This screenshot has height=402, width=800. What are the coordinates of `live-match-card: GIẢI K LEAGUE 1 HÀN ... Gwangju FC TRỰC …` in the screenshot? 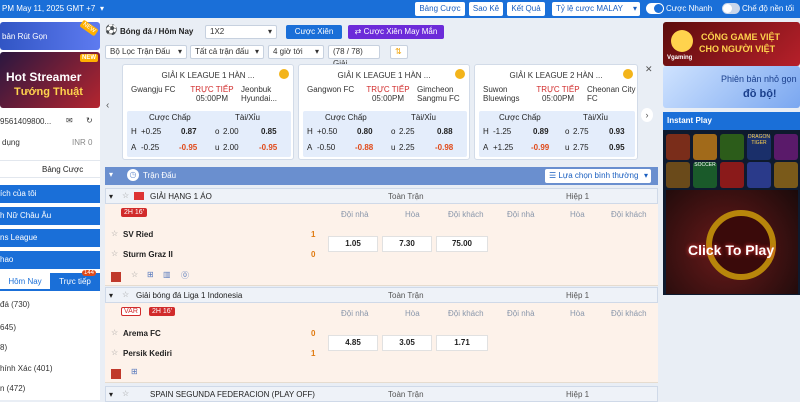 It's located at (208, 112).